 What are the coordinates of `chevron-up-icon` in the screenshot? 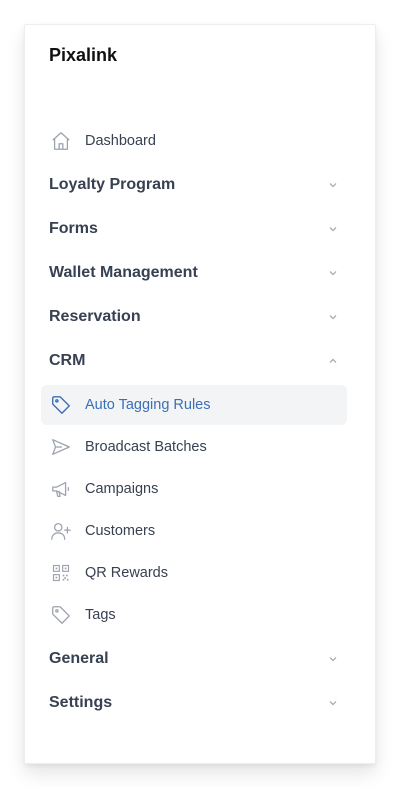 It's located at (333, 361).